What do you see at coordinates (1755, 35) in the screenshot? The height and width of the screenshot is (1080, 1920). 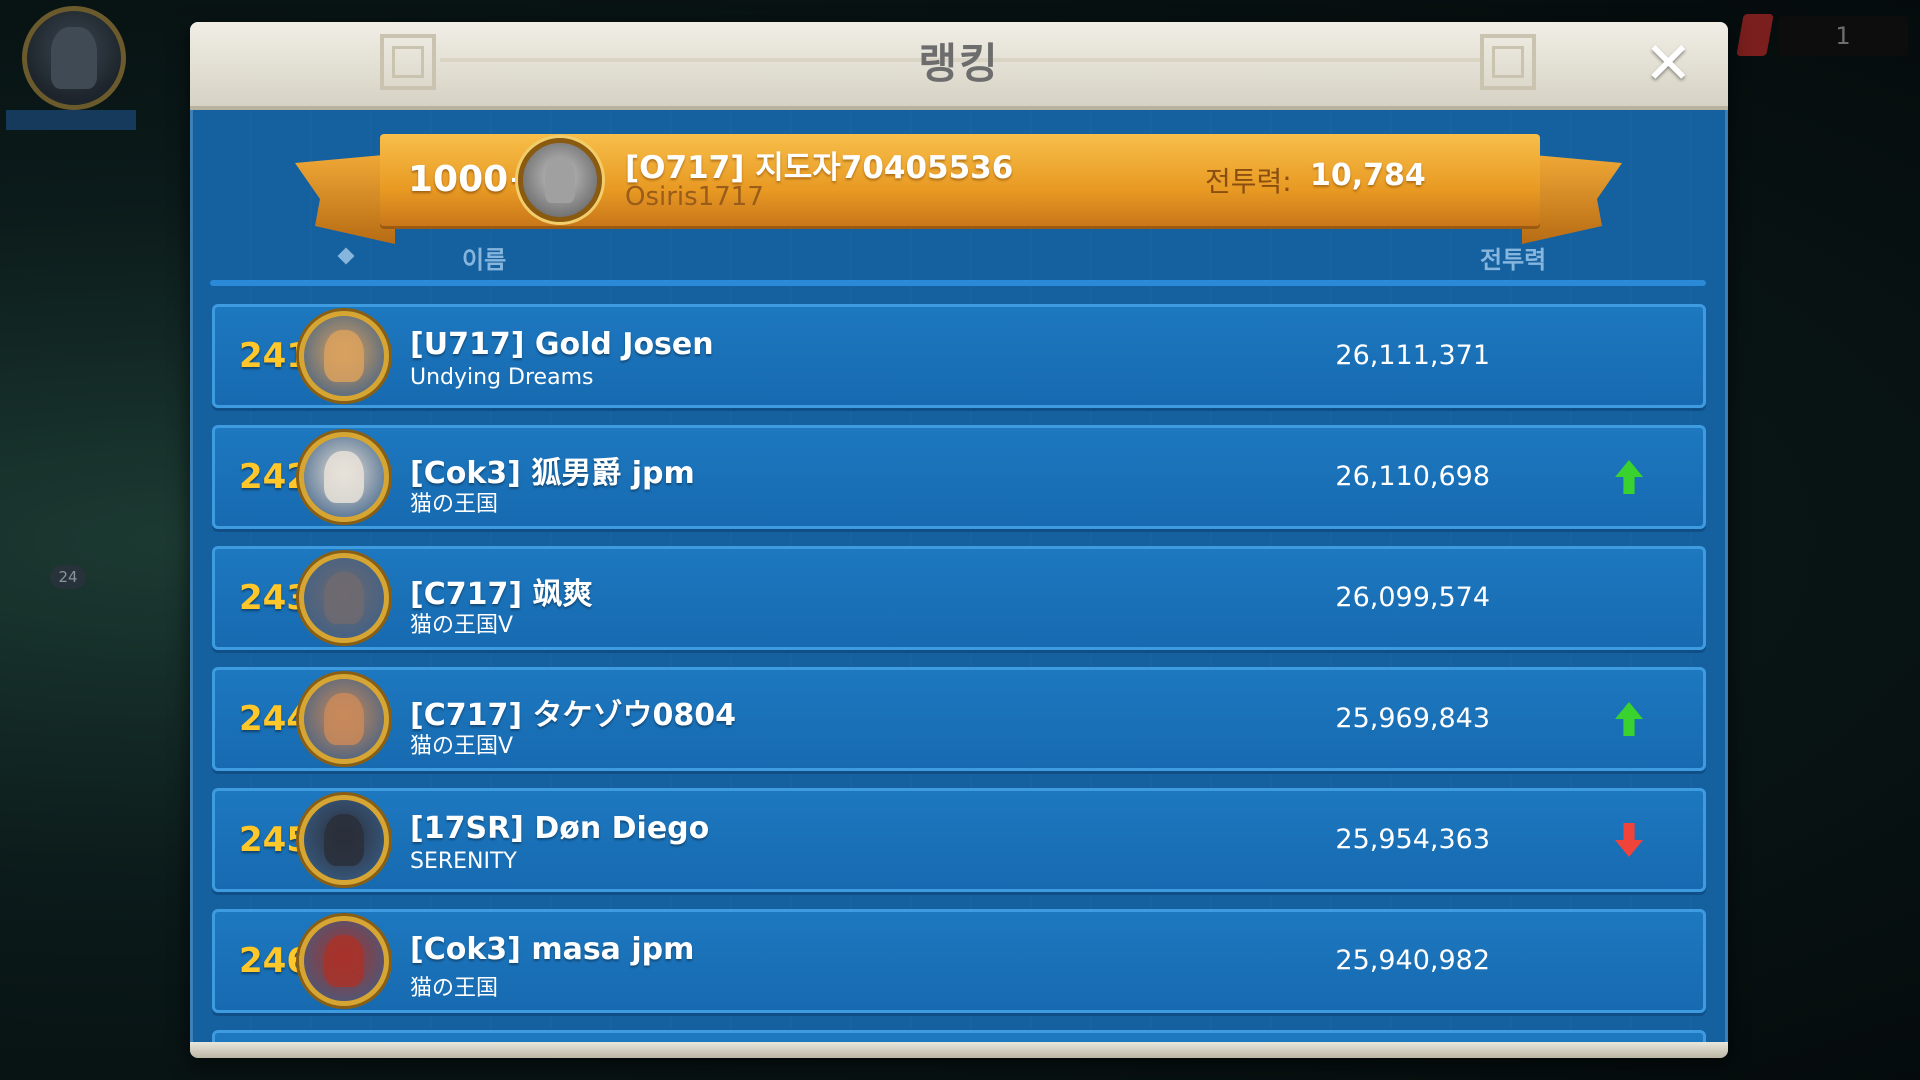 I see `background-gem-icon` at bounding box center [1755, 35].